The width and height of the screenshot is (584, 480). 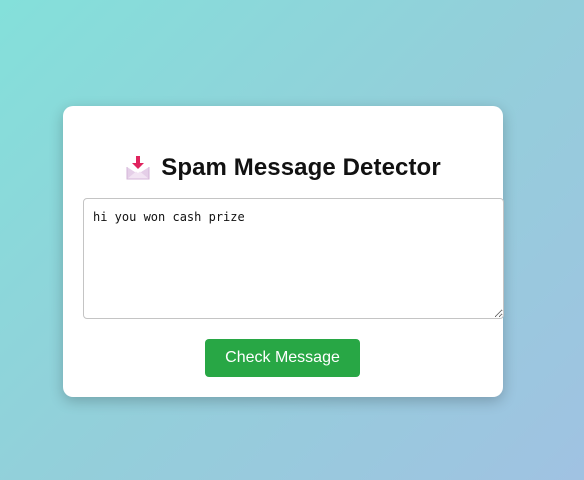 What do you see at coordinates (138, 168) in the screenshot?
I see `inbox-tray-icon` at bounding box center [138, 168].